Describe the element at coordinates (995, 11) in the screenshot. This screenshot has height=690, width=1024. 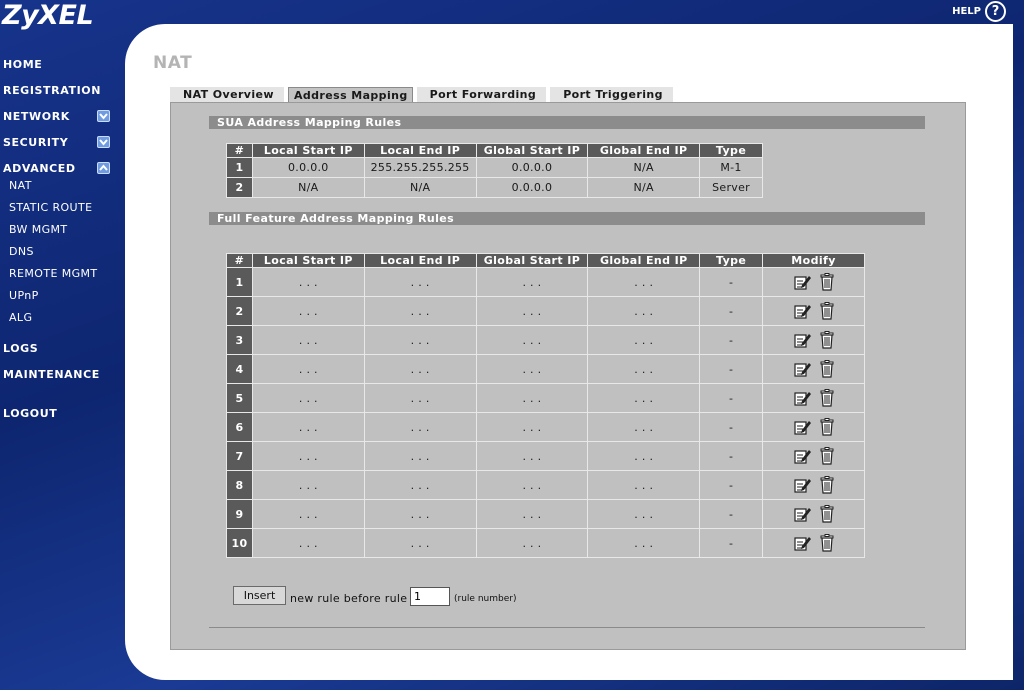
I see `help-circle-icon: ?` at that location.